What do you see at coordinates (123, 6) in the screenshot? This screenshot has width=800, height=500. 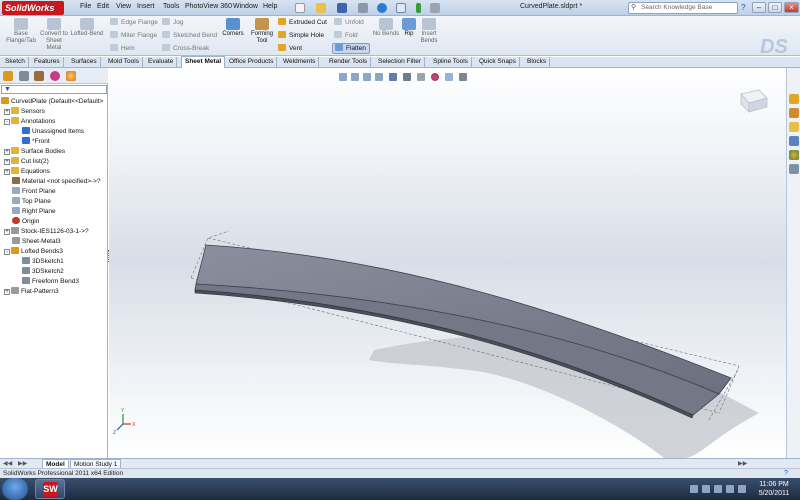 I see `menu-view: View` at bounding box center [123, 6].